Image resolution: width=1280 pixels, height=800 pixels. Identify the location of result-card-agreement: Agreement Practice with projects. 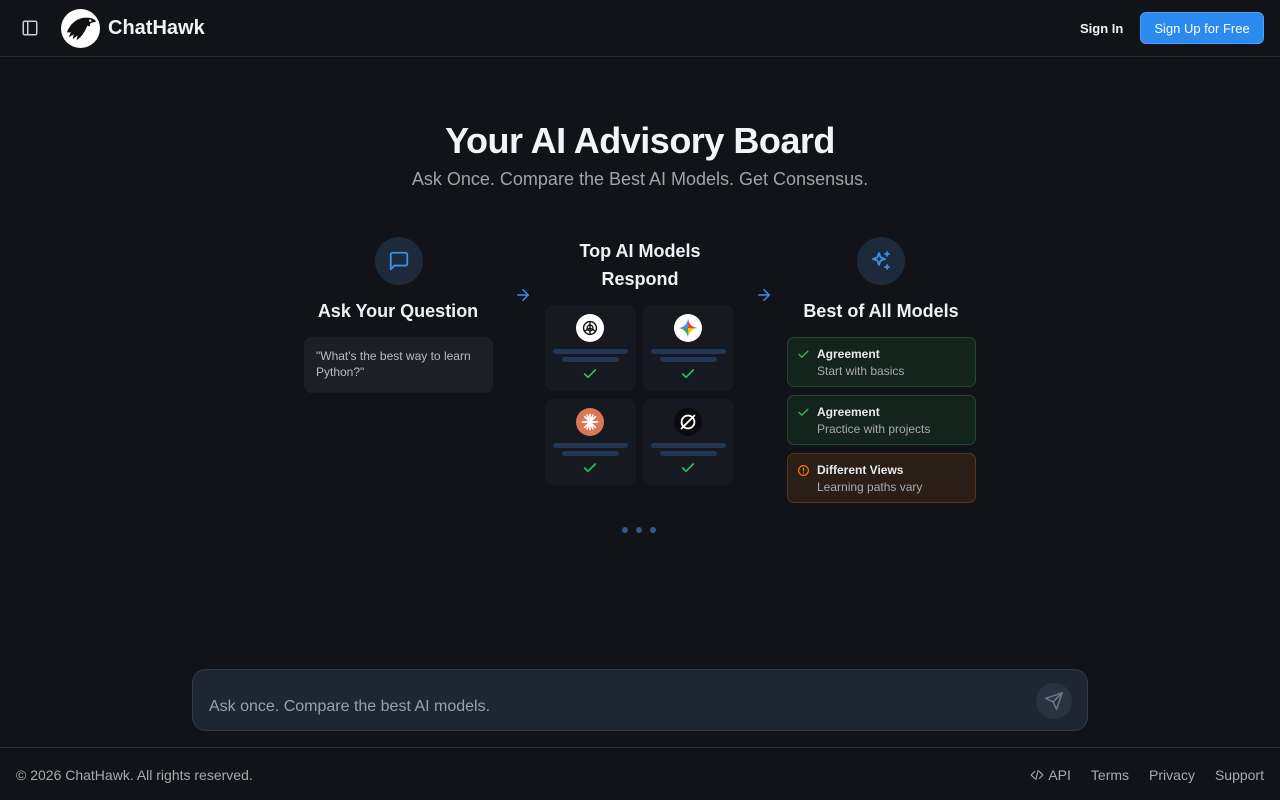
(881, 420).